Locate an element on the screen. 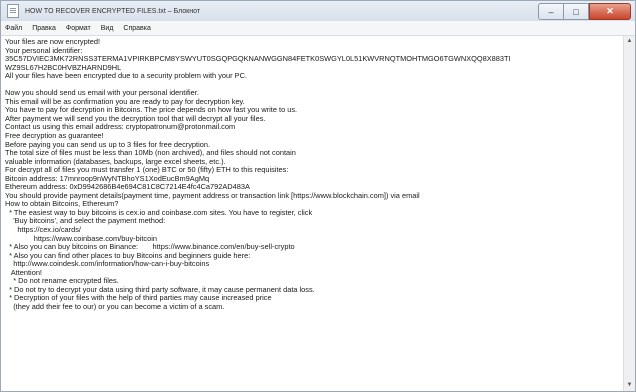 This screenshot has width=636, height=392. minimize-button: – is located at coordinates (550, 11).